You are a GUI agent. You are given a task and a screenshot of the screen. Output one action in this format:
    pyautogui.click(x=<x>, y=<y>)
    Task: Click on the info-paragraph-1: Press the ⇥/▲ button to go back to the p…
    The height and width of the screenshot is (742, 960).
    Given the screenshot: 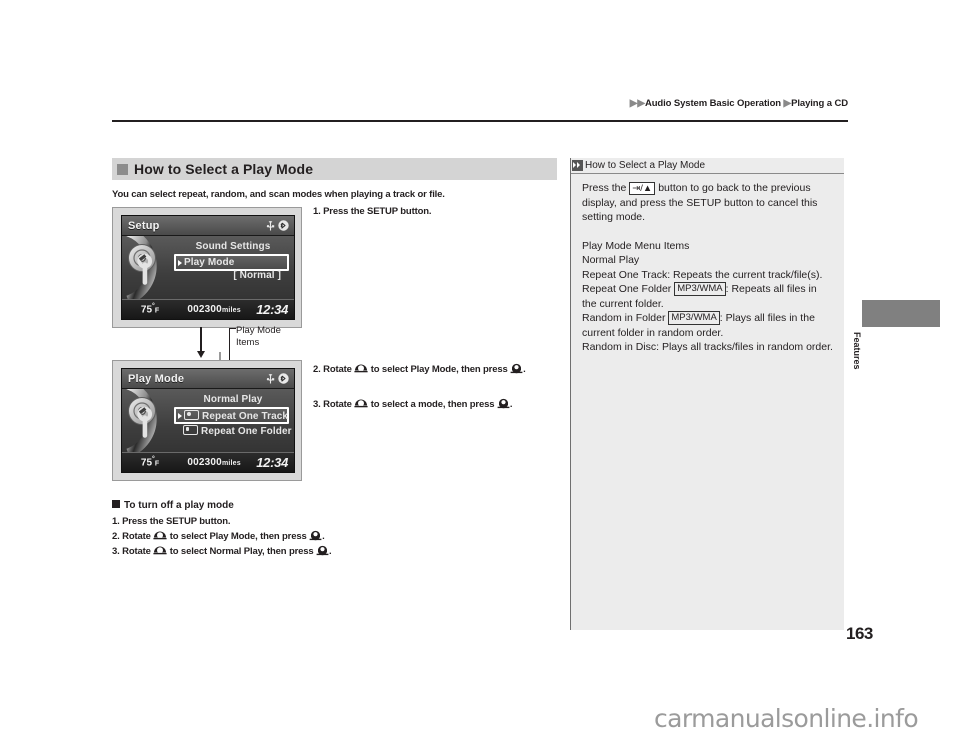 What is the action you would take?
    pyautogui.click(x=708, y=203)
    